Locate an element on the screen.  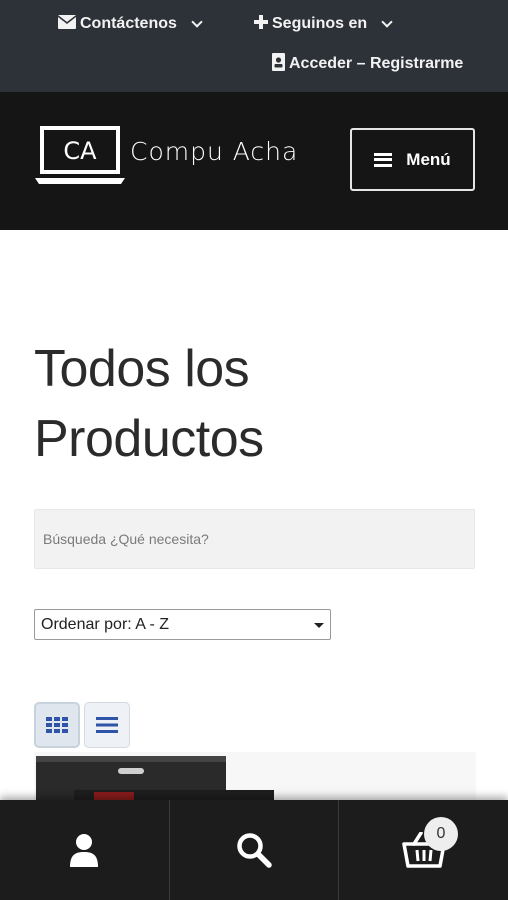
menu-button: Menú is located at coordinates (412, 159).